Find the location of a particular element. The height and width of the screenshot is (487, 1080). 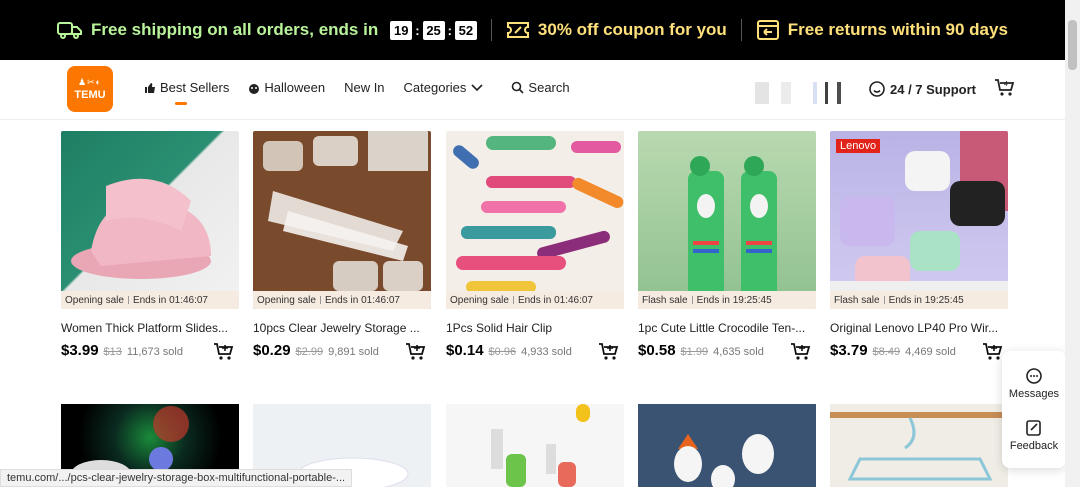

messages-label: Messages is located at coordinates (1034, 393).